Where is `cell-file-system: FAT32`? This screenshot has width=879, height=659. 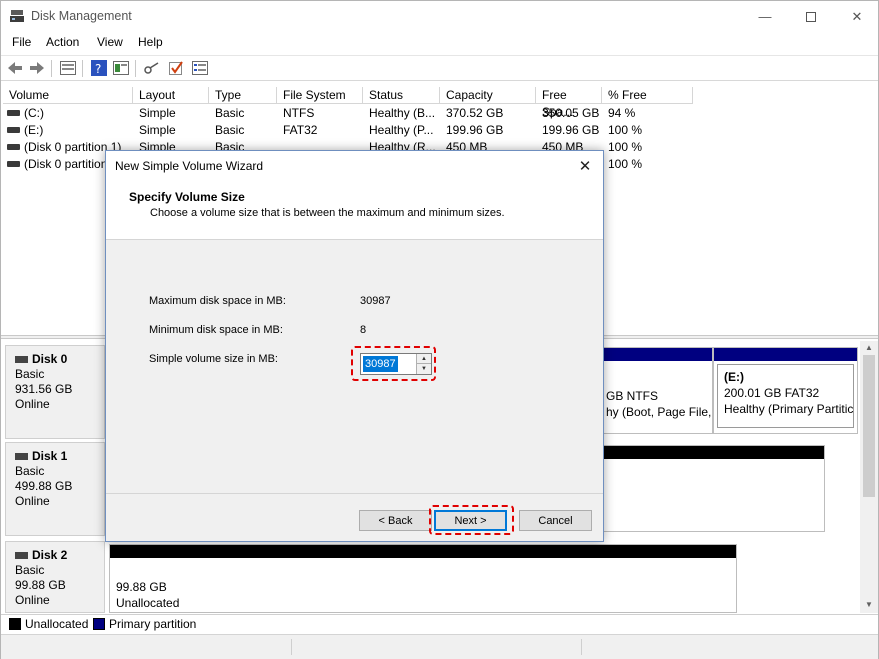 cell-file-system: FAT32 is located at coordinates (300, 130).